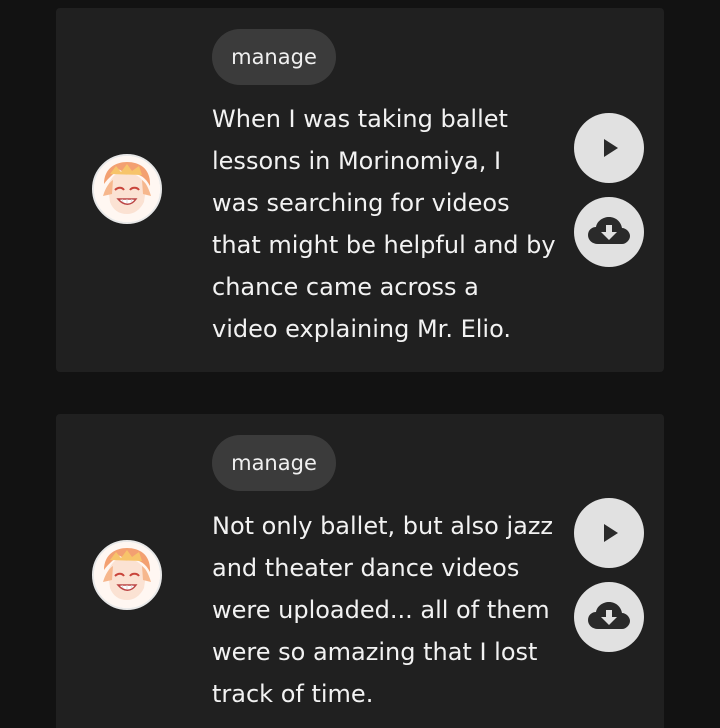  What do you see at coordinates (381, 610) in the screenshot?
I see `message-text-line: were uploaded... all of them` at bounding box center [381, 610].